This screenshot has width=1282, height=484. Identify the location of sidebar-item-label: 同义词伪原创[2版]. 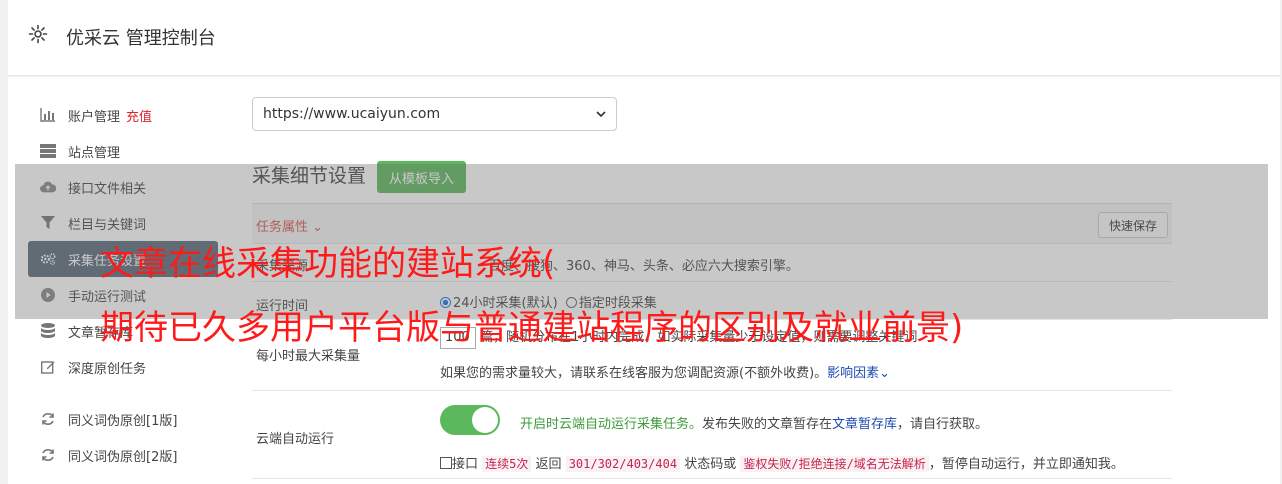
(123, 457).